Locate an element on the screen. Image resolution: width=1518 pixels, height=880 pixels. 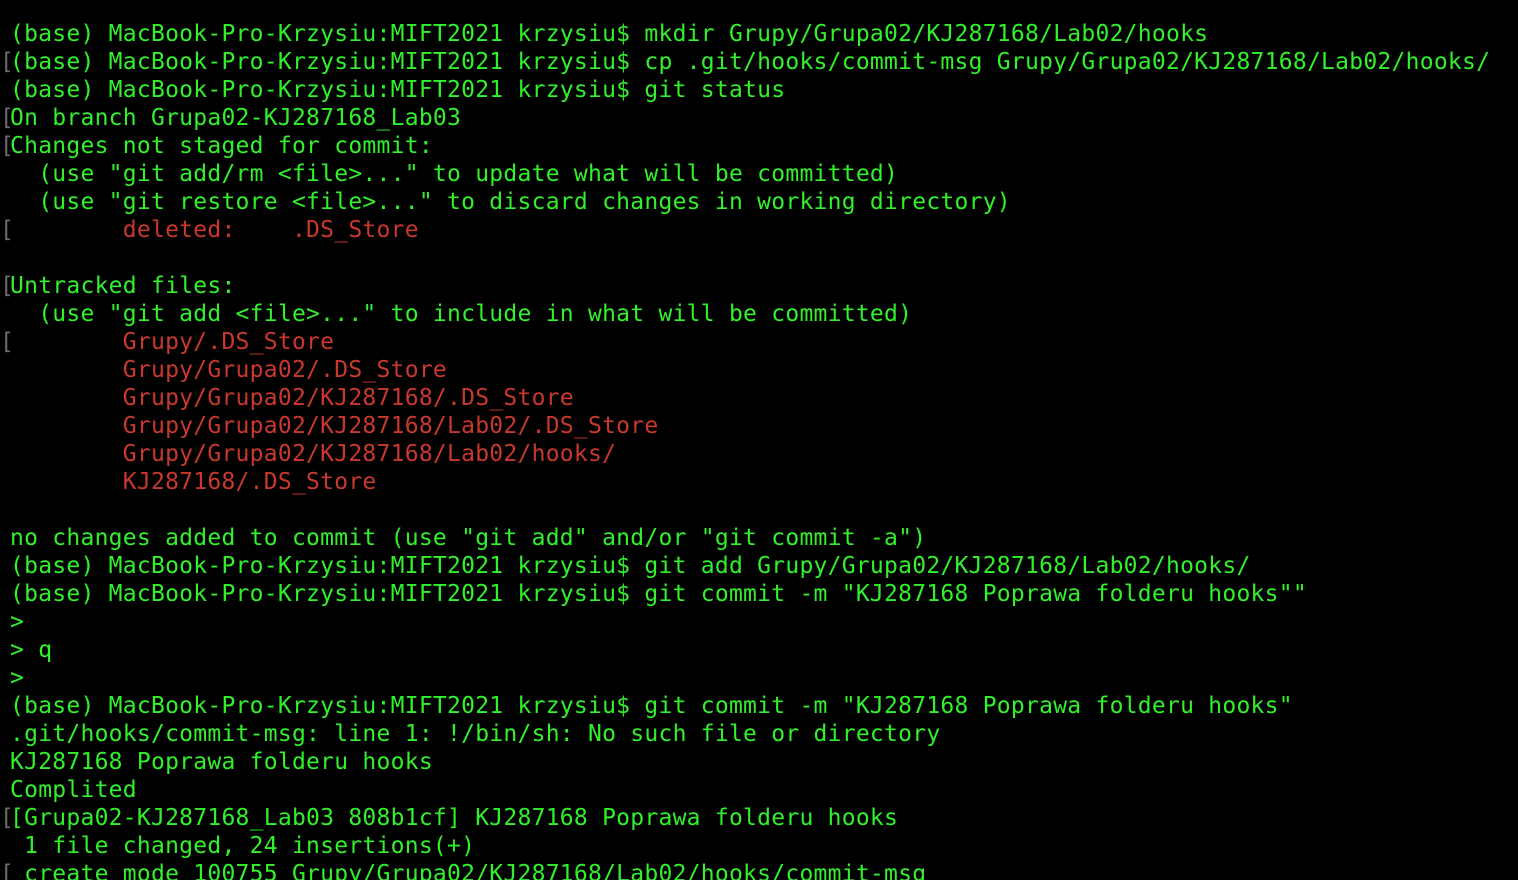
line-text: Untracked files: is located at coordinates (123, 286).